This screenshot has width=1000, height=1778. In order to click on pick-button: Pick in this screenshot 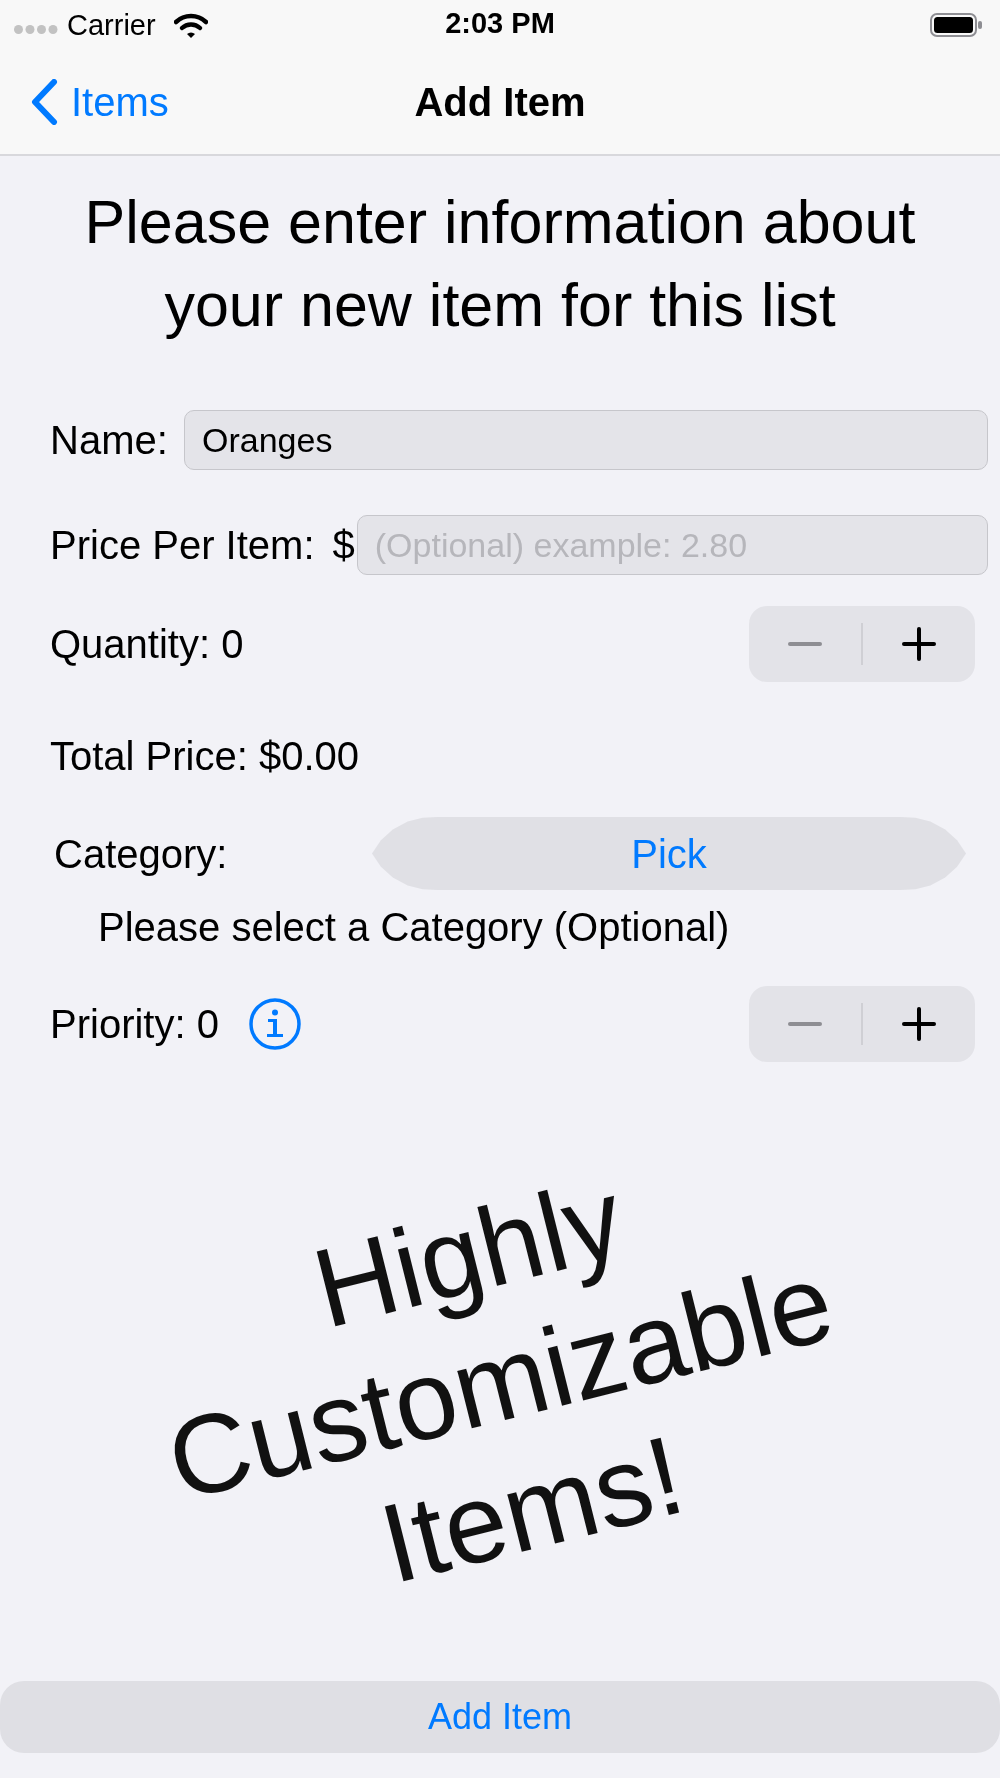, I will do `click(669, 853)`.